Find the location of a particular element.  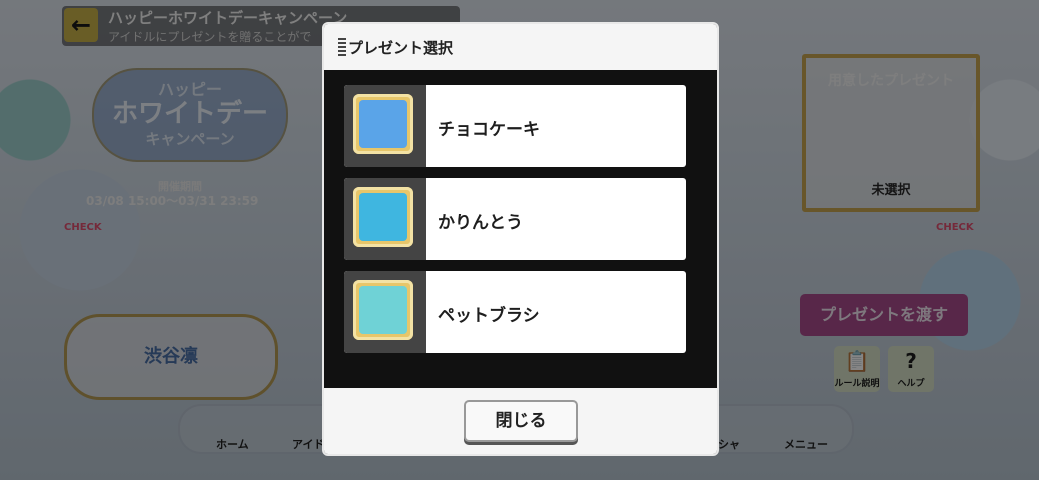

dialog-header: プレゼント選択 is located at coordinates (520, 47).